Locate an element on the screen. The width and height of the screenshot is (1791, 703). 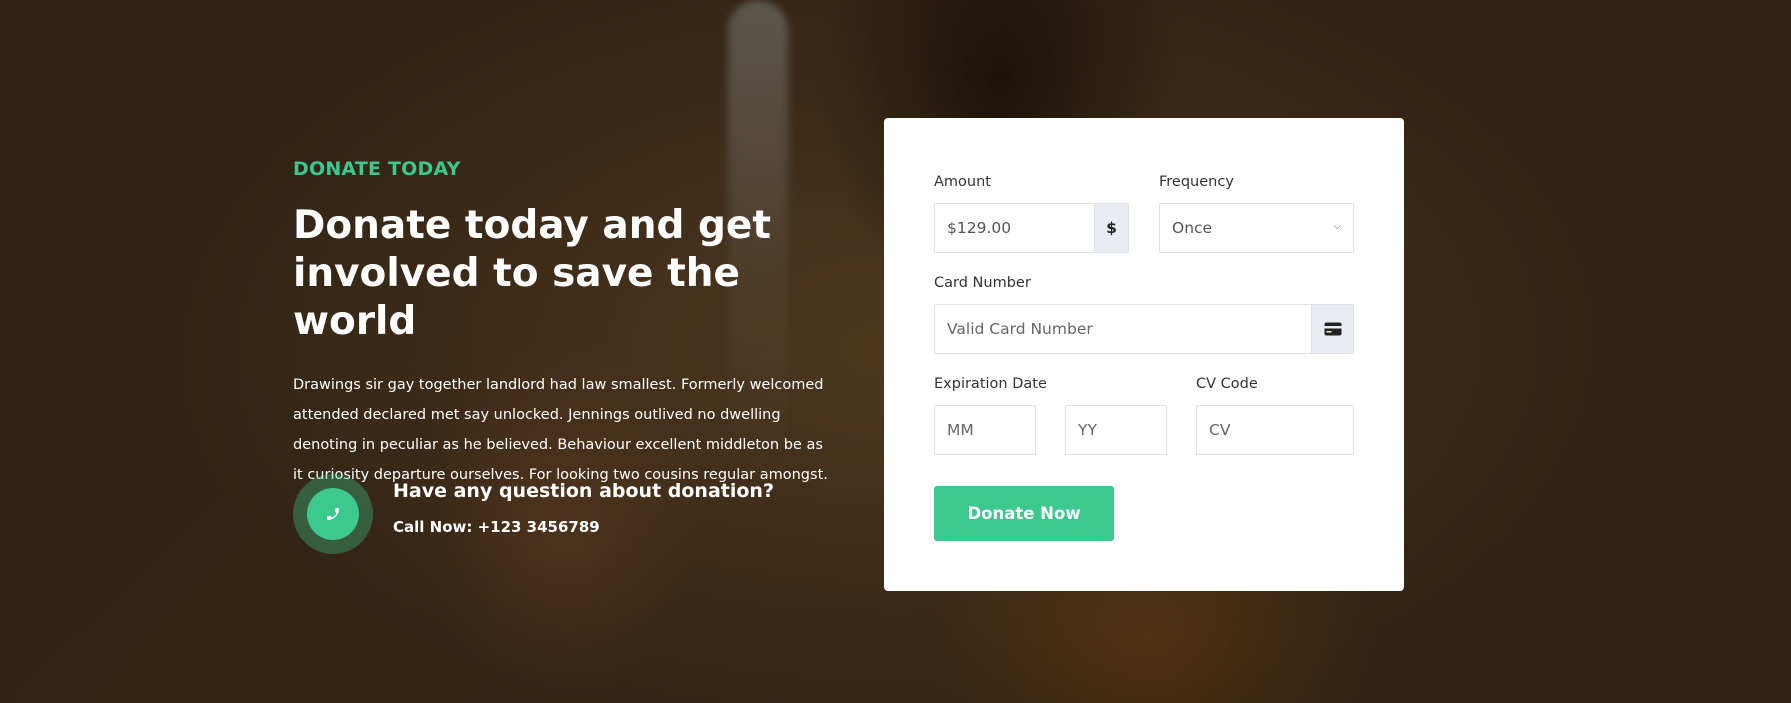
expiration-label: Expiration Date is located at coordinates (990, 384).